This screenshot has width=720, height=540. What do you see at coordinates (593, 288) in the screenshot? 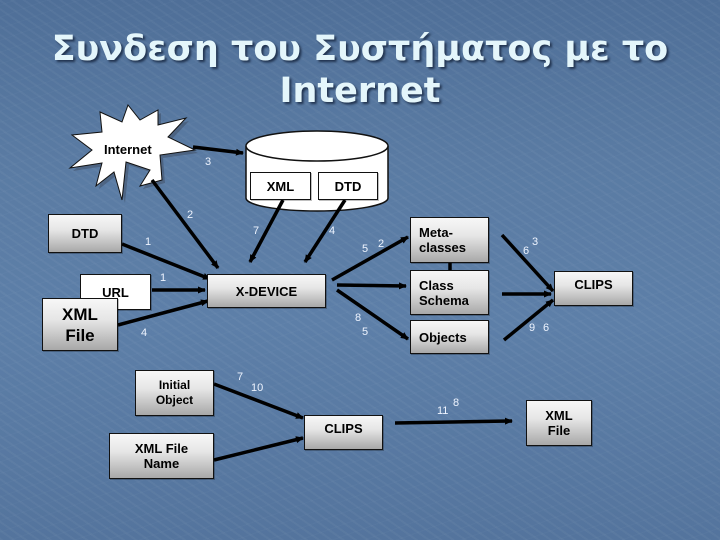
I see `clips-right-box: CLIPS` at bounding box center [593, 288].